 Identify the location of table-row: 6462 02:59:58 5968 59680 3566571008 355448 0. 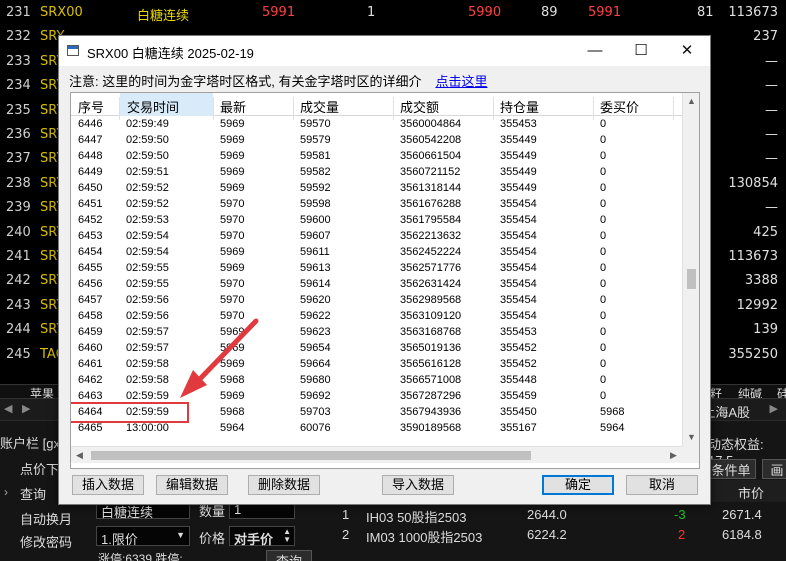
(376, 381).